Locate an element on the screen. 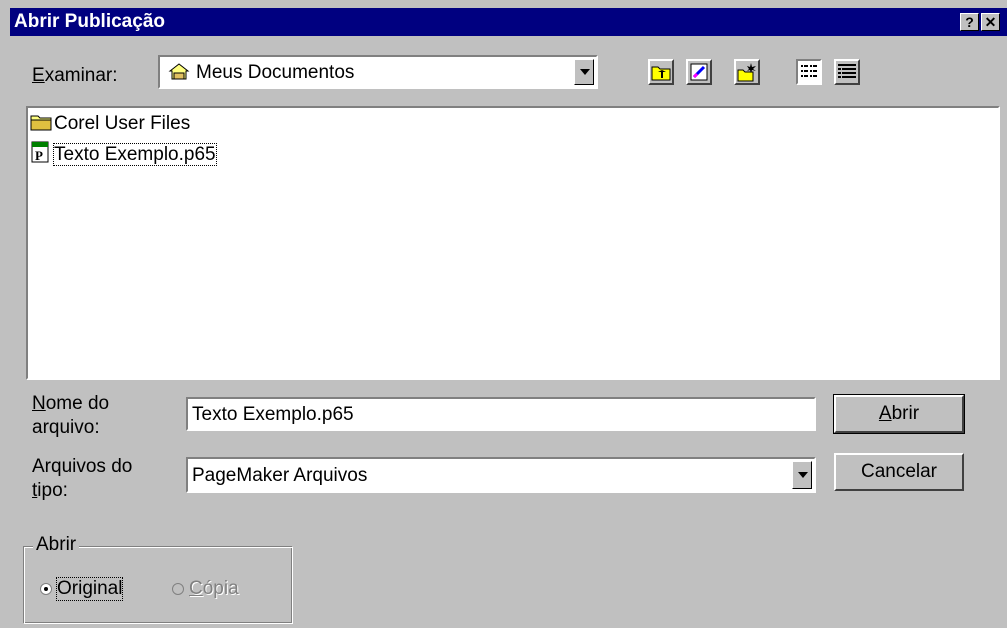  up-one-level-icon is located at coordinates (661, 73).